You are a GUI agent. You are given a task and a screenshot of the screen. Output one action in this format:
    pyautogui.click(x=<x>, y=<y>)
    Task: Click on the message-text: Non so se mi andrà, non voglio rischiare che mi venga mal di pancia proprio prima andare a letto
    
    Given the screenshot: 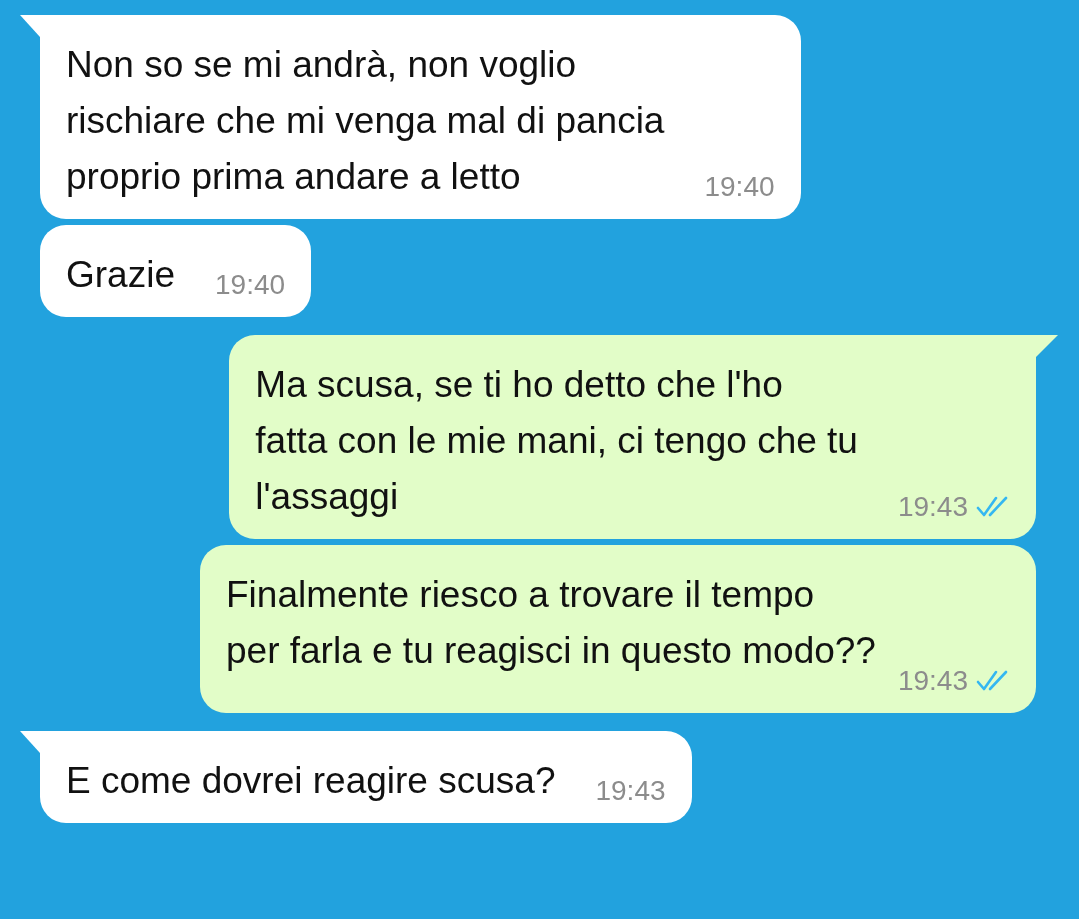 What is the action you would take?
    pyautogui.click(x=365, y=121)
    